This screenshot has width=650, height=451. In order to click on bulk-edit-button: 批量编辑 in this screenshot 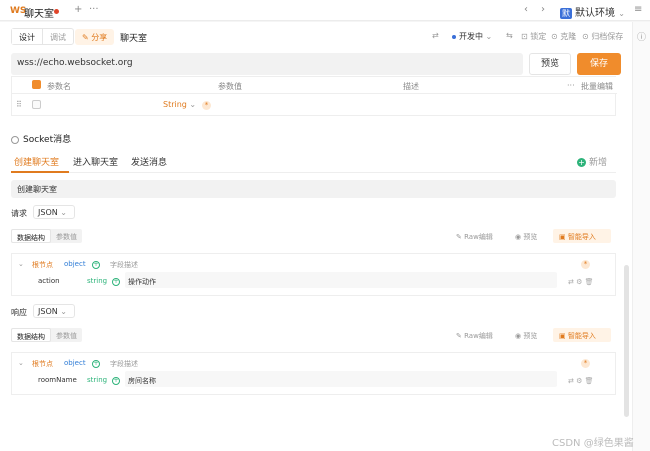, I will do `click(597, 86)`.